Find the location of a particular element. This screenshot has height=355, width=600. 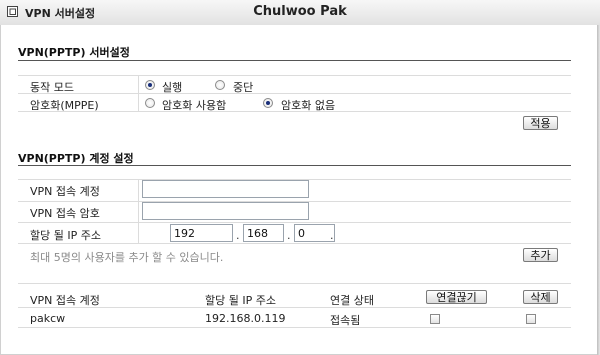

header-account: VPN 접속 계정 is located at coordinates (65, 300).